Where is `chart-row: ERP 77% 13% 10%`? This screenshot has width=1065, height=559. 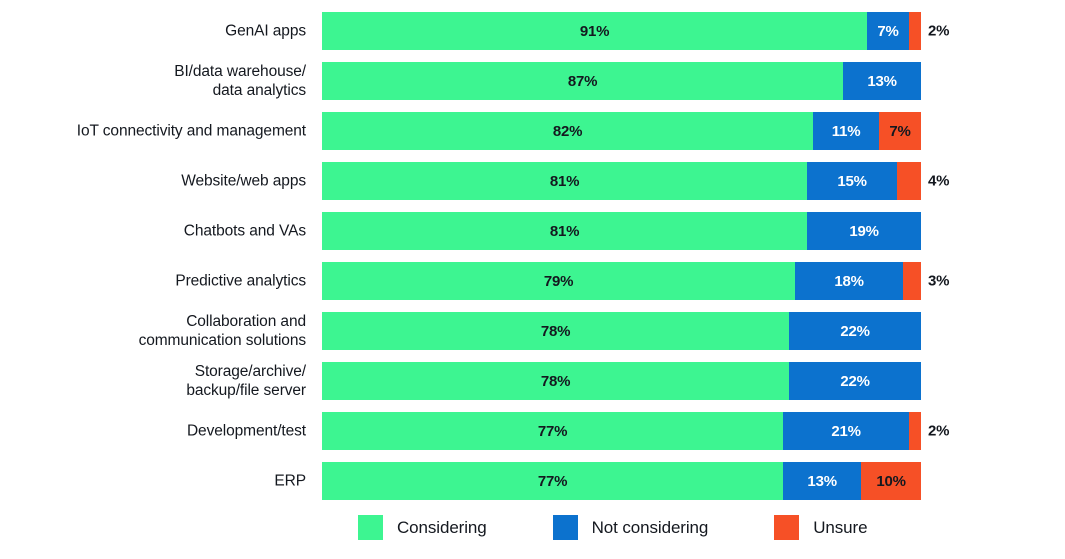
chart-row: ERP 77% 13% 10% is located at coordinates (532, 481).